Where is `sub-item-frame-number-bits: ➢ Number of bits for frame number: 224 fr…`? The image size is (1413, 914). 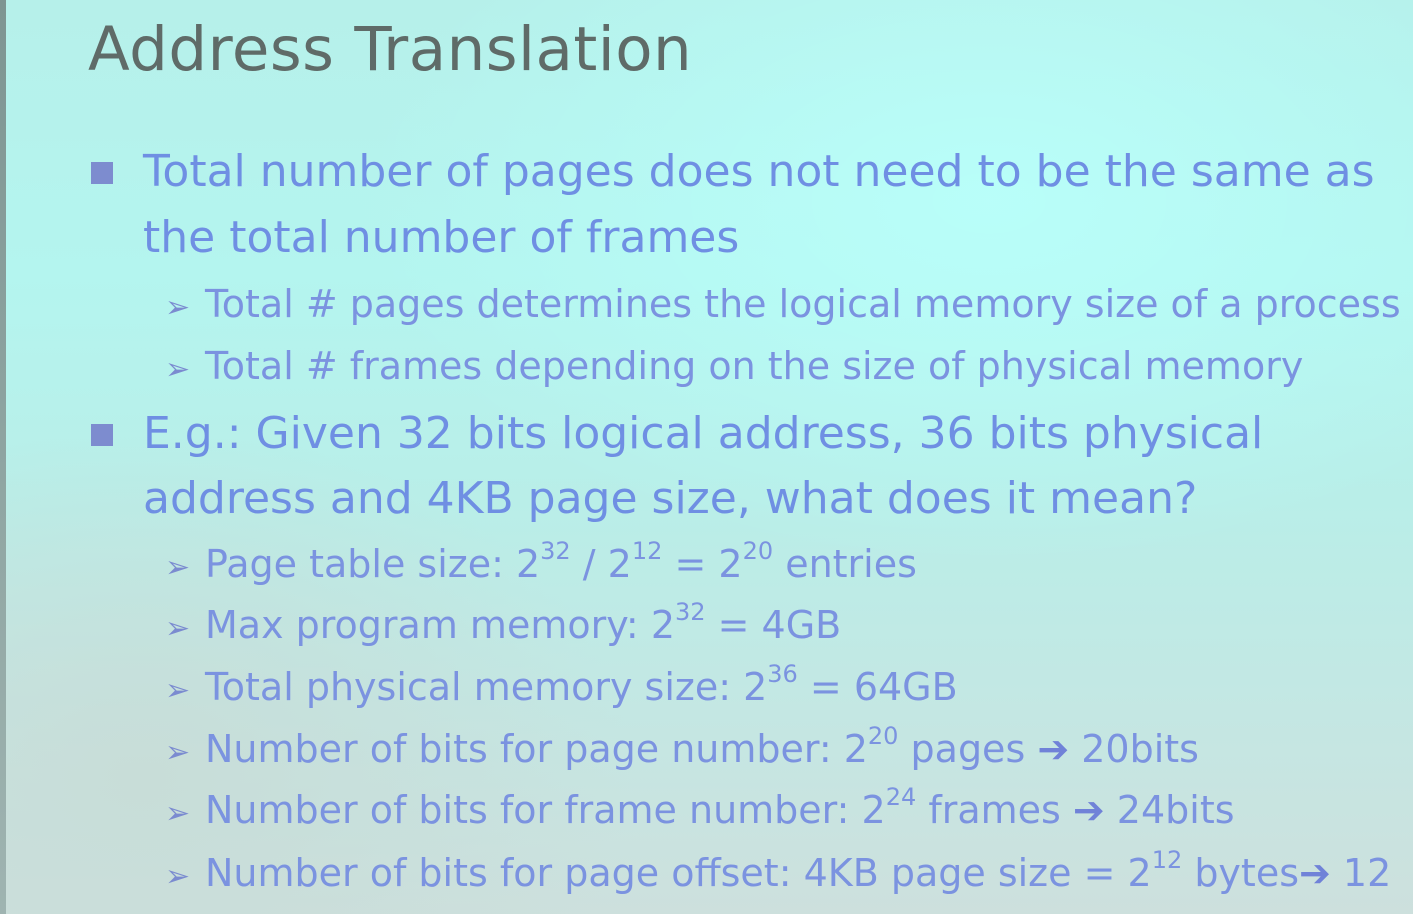
sub-item-frame-number-bits: ➢ Number of bits for frame number: 224 fr… is located at coordinates (700, 811).